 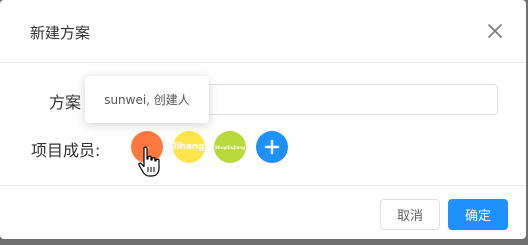 I want to click on tooltip-text: sunwei, 创建人, so click(x=147, y=100).